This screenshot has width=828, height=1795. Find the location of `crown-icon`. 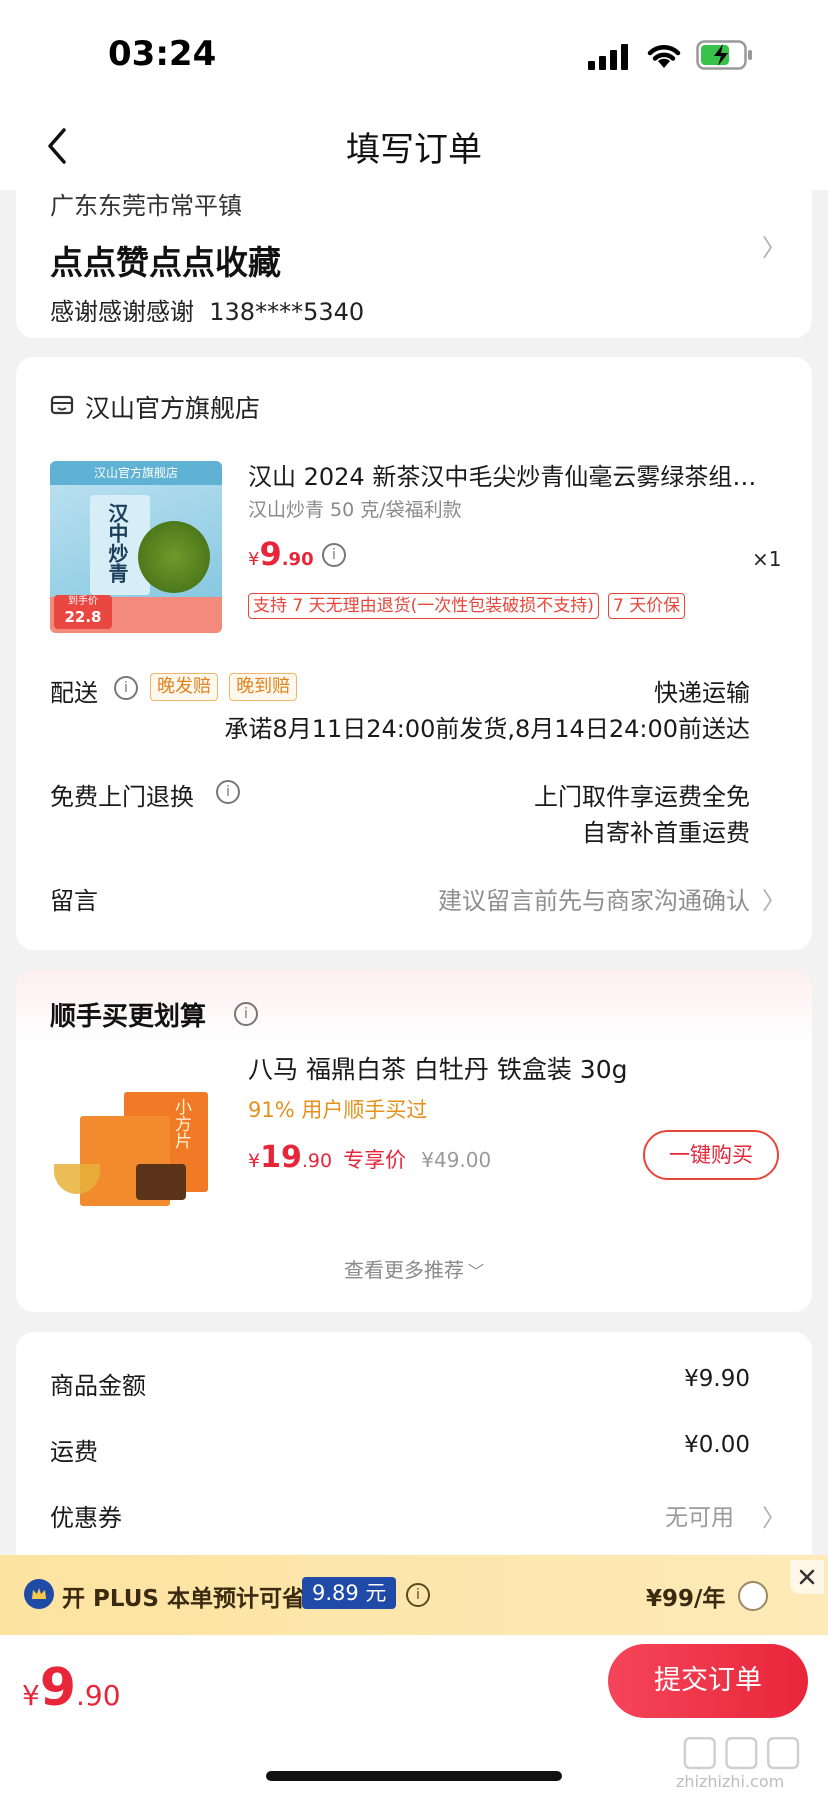

crown-icon is located at coordinates (39, 1594).